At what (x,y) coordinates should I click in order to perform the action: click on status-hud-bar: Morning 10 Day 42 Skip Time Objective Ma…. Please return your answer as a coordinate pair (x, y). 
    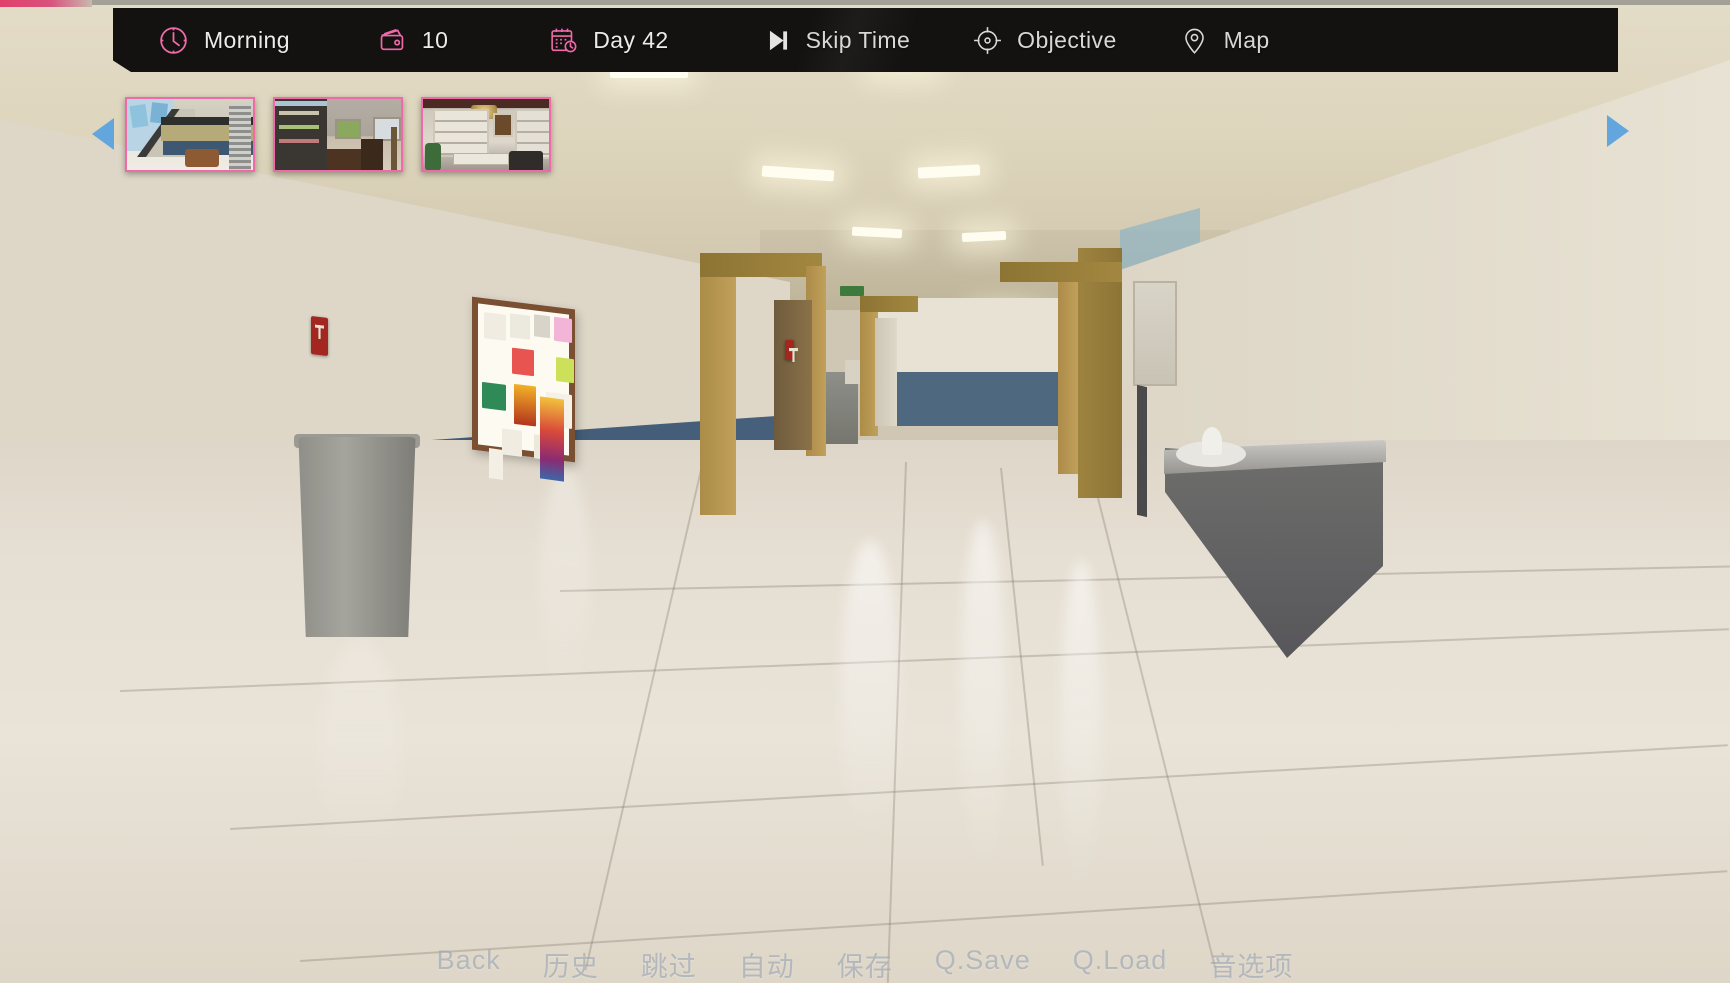
    Looking at the image, I should click on (865, 40).